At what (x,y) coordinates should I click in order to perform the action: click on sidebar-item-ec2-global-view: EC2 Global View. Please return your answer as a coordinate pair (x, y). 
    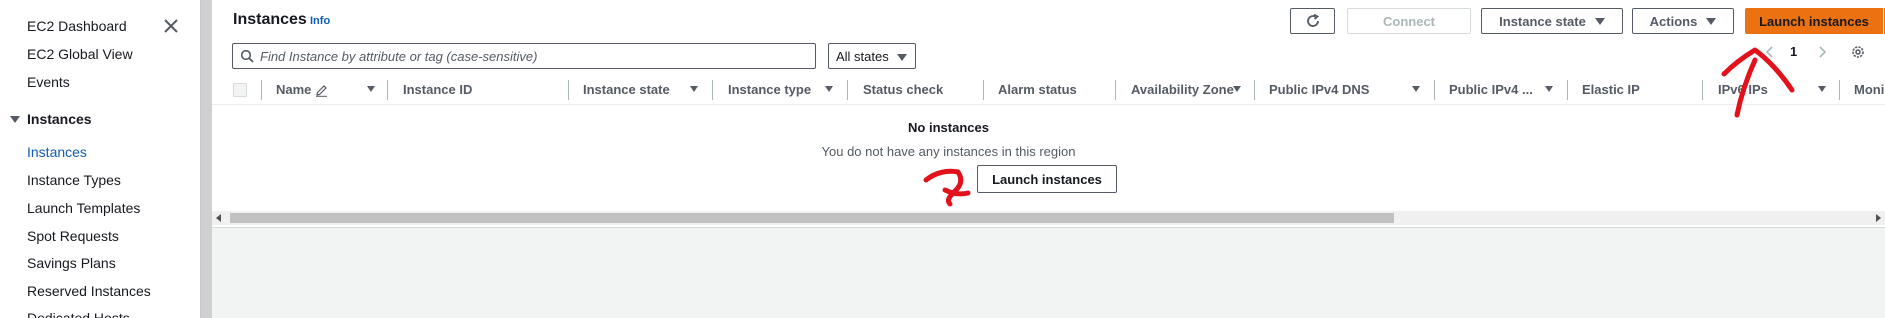
    Looking at the image, I should click on (80, 54).